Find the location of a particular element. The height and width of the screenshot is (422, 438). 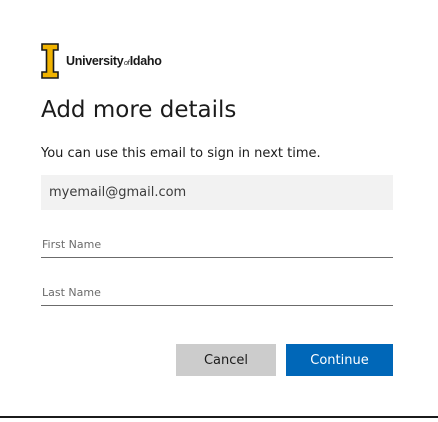

university-i-logo-icon is located at coordinates (50, 61).